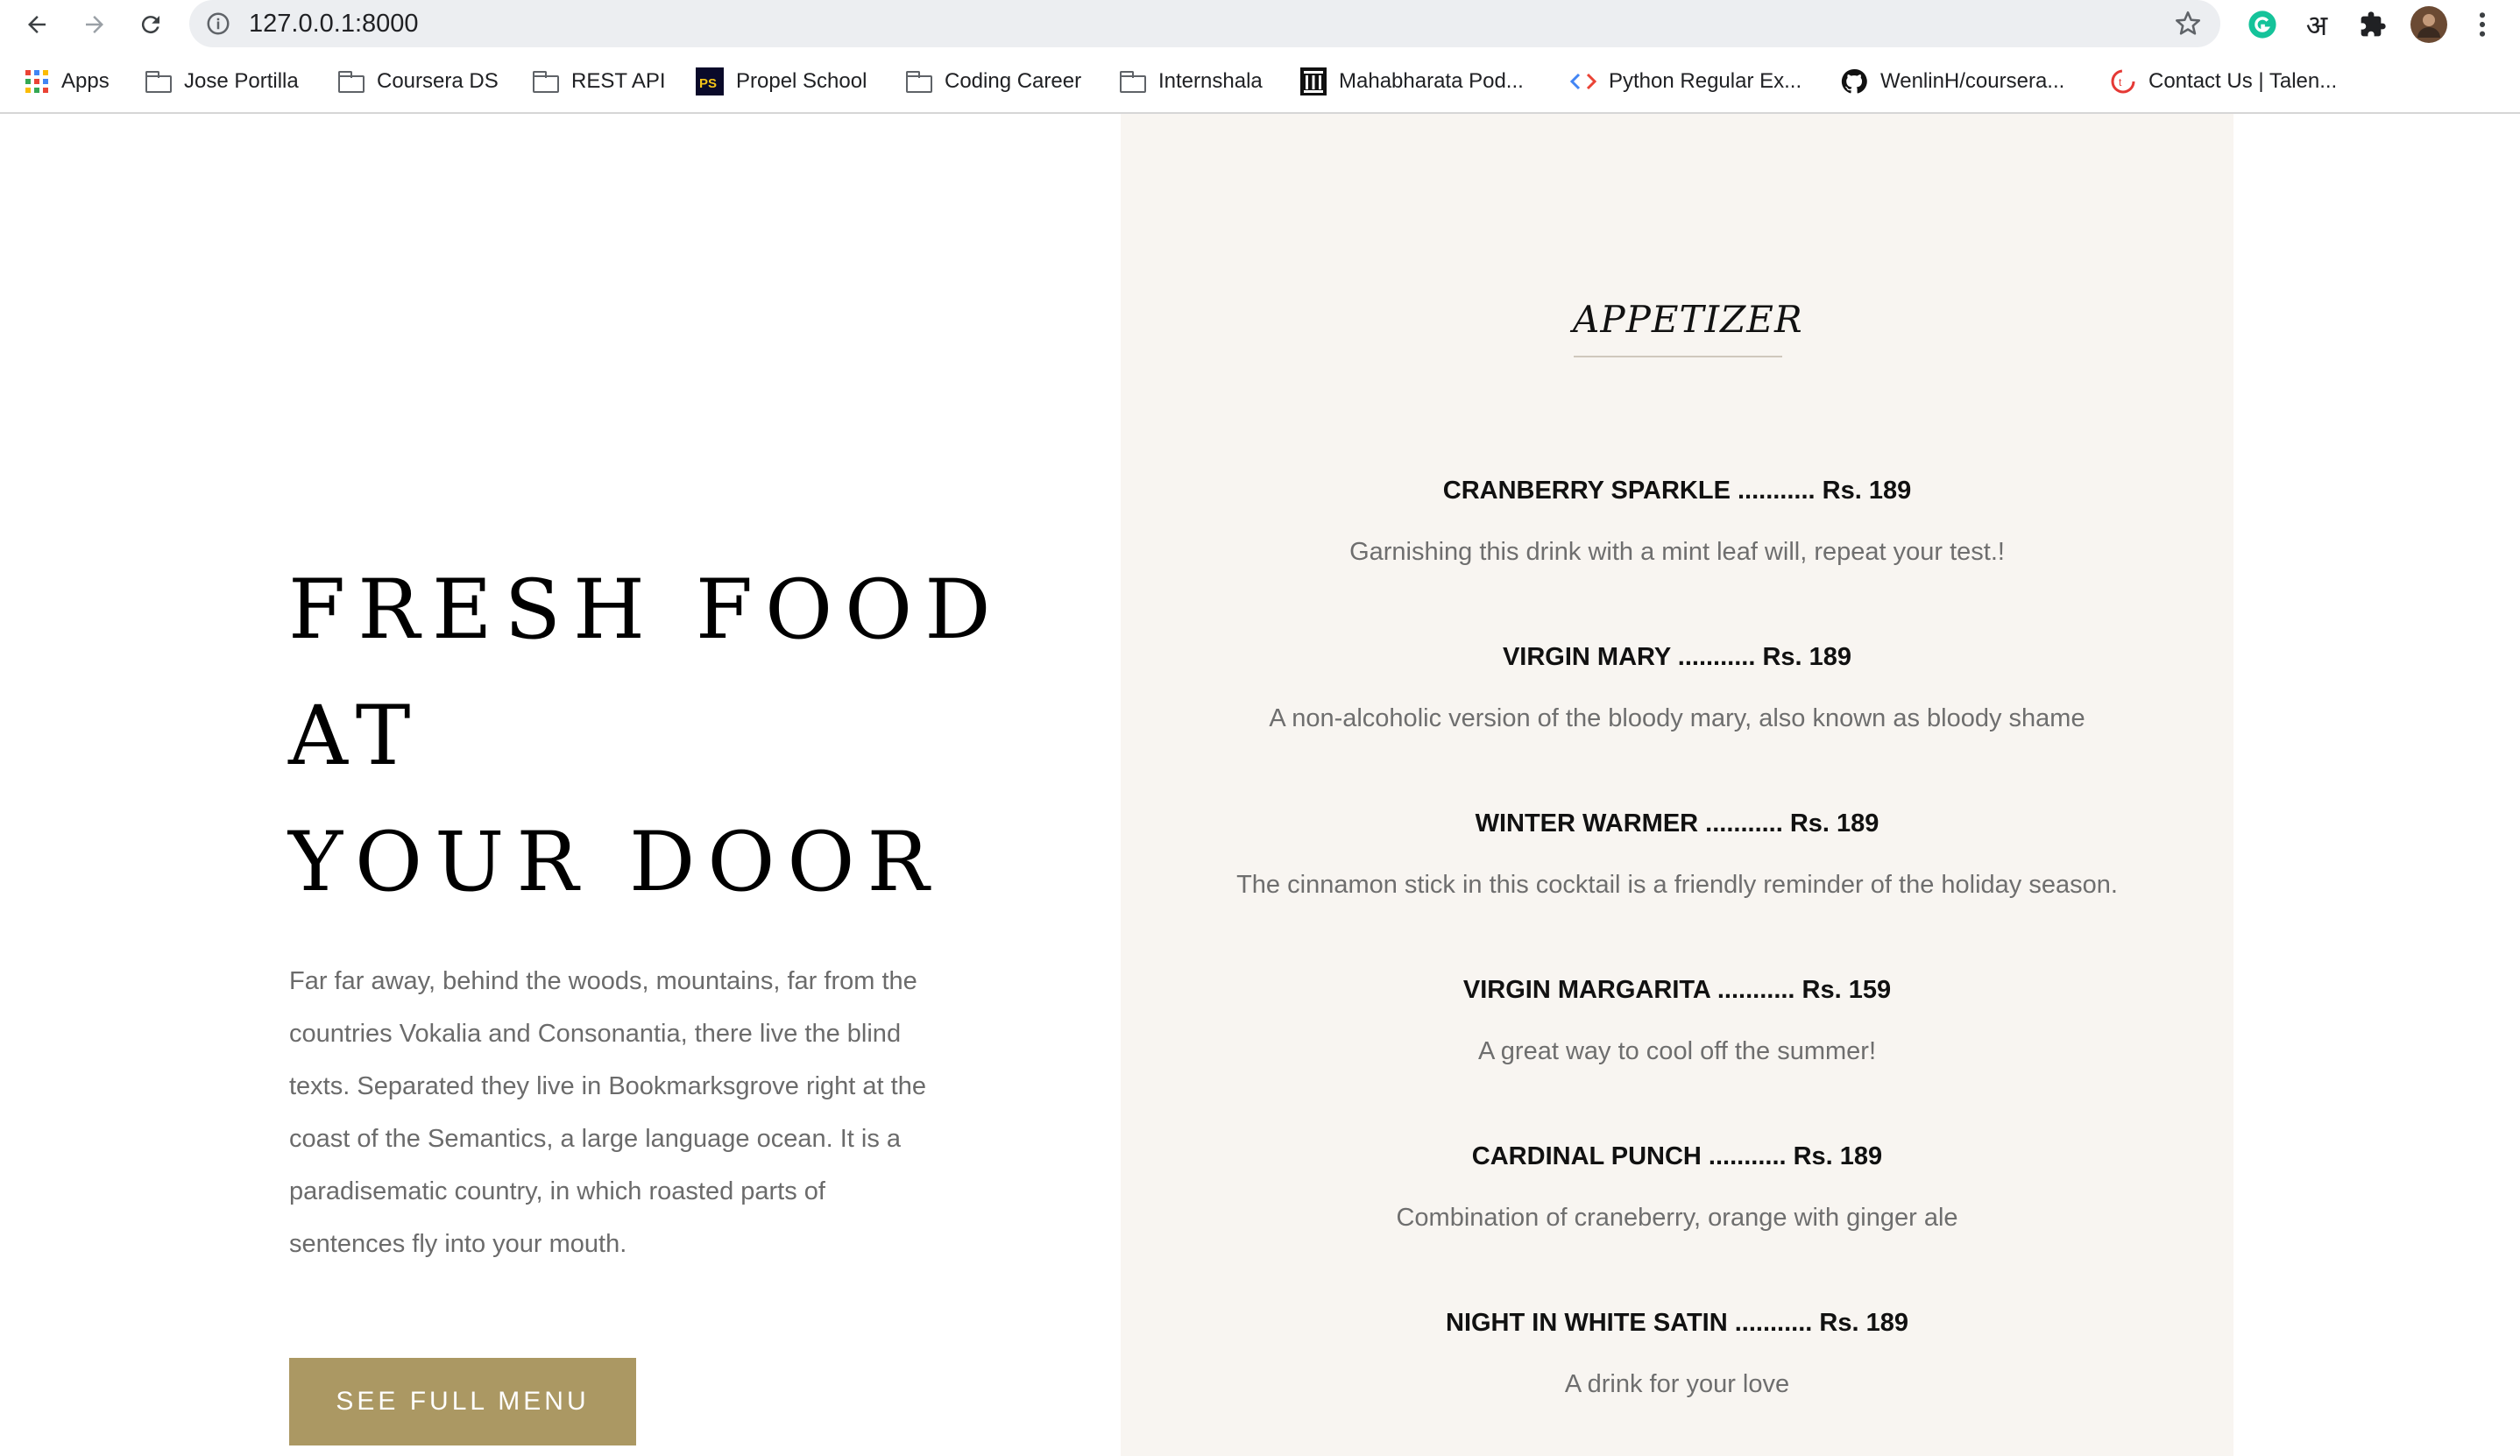 The width and height of the screenshot is (2520, 1456). What do you see at coordinates (37, 81) in the screenshot?
I see `apps-grid-icon` at bounding box center [37, 81].